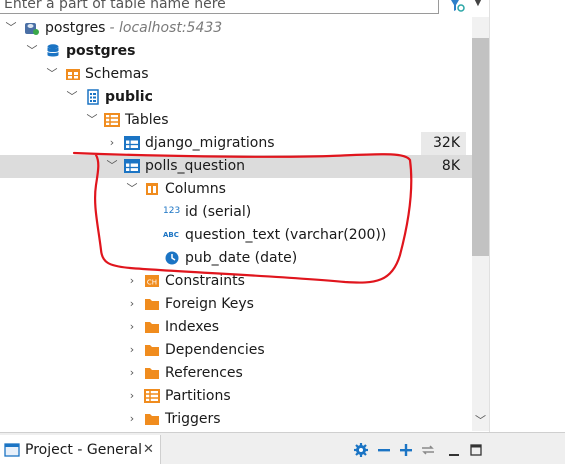 The image size is (565, 464). I want to click on column-name: pub_date (date), so click(241, 258).